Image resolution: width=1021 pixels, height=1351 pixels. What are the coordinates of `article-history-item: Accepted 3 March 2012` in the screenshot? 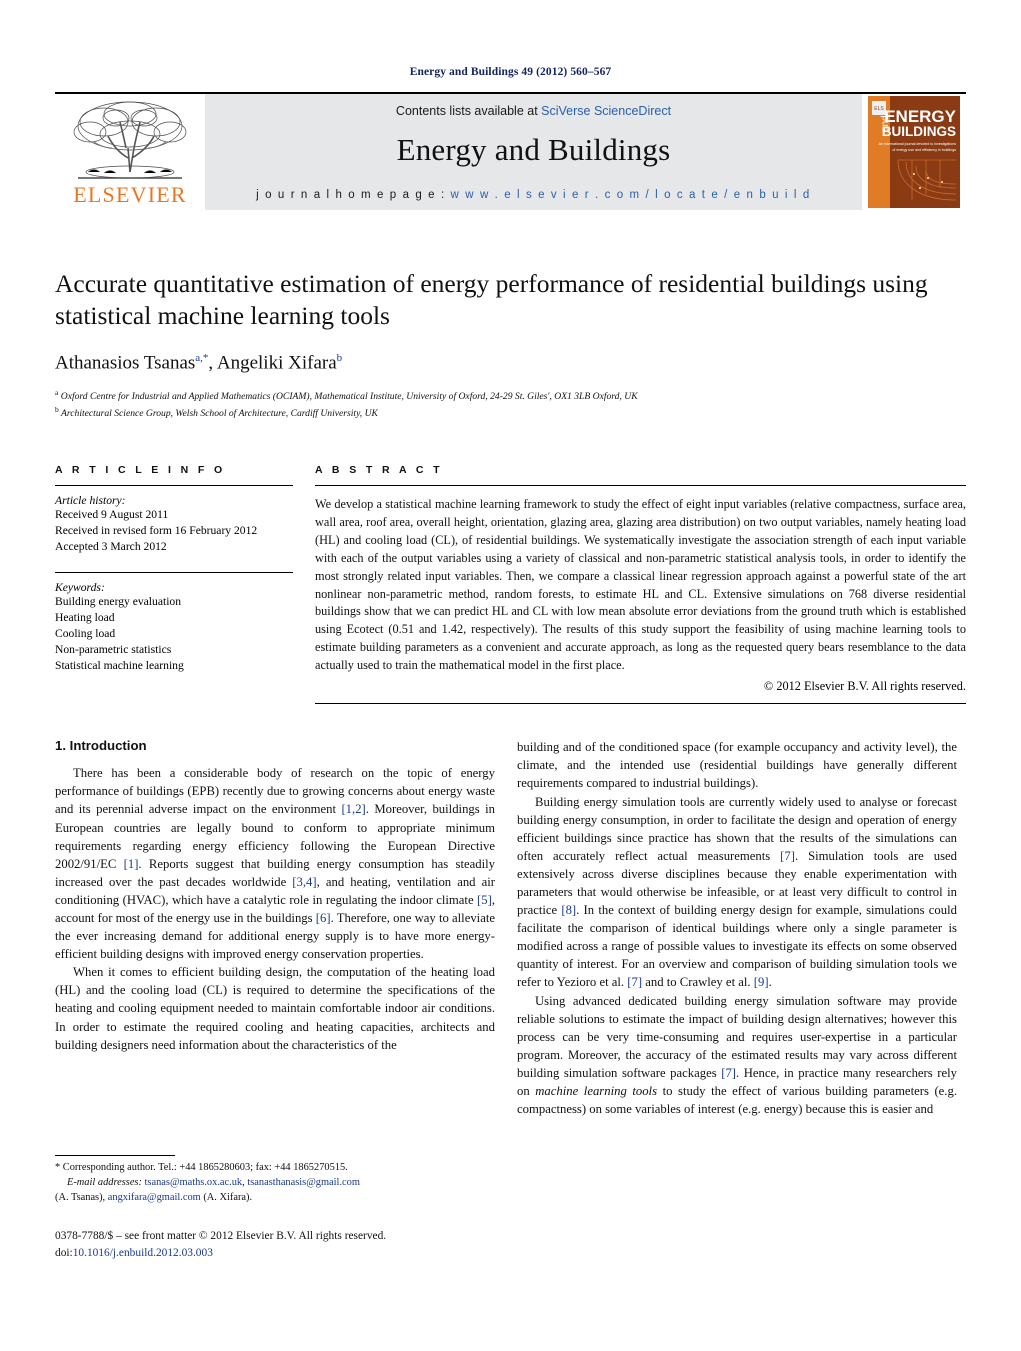 It's located at (111, 546).